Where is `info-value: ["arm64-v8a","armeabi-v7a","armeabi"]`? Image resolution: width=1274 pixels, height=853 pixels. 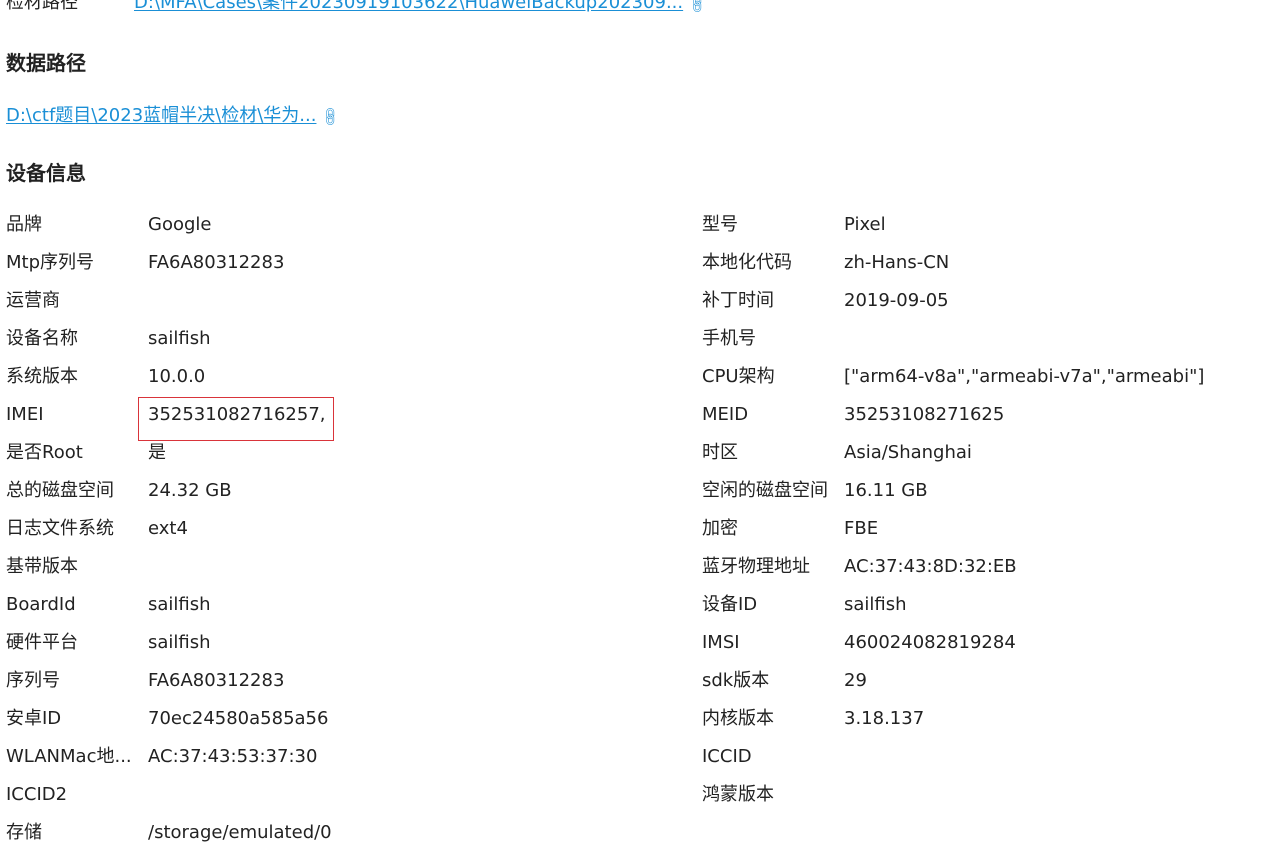 info-value: ["arm64-v8a","armeabi-v7a","armeabi"] is located at coordinates (1024, 376).